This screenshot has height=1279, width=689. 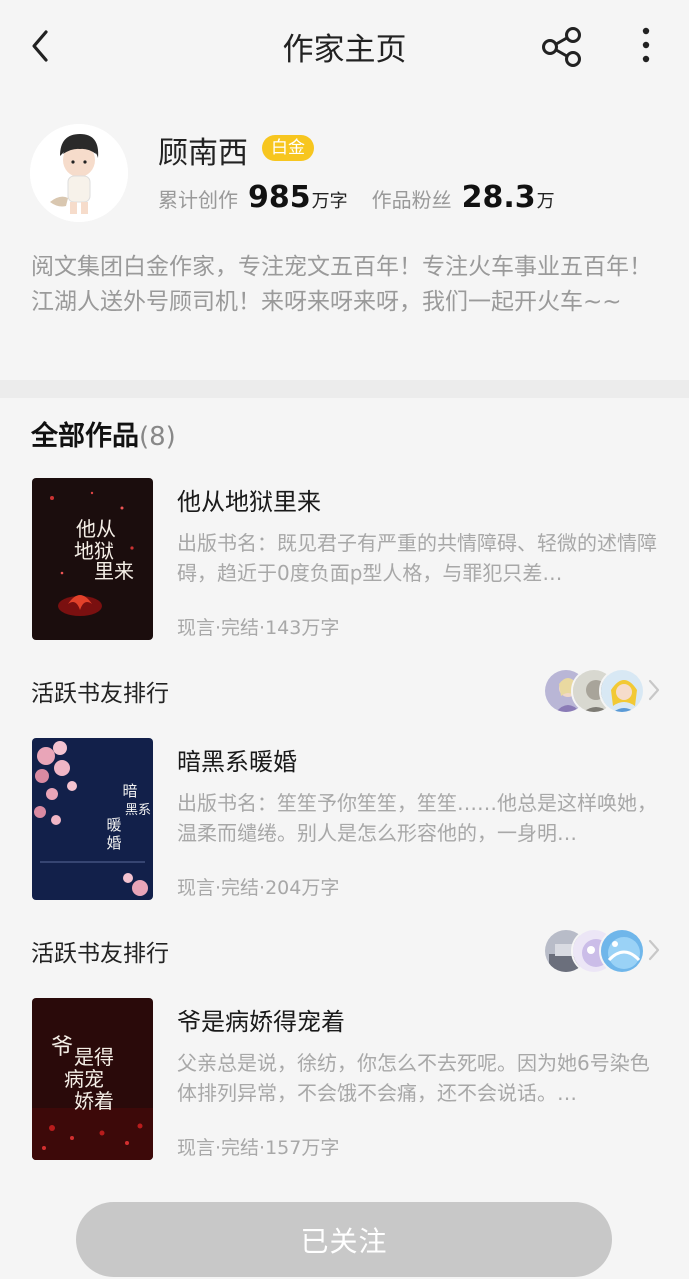 I want to click on cover-title-line3: 病宠, so click(x=84, y=1079).